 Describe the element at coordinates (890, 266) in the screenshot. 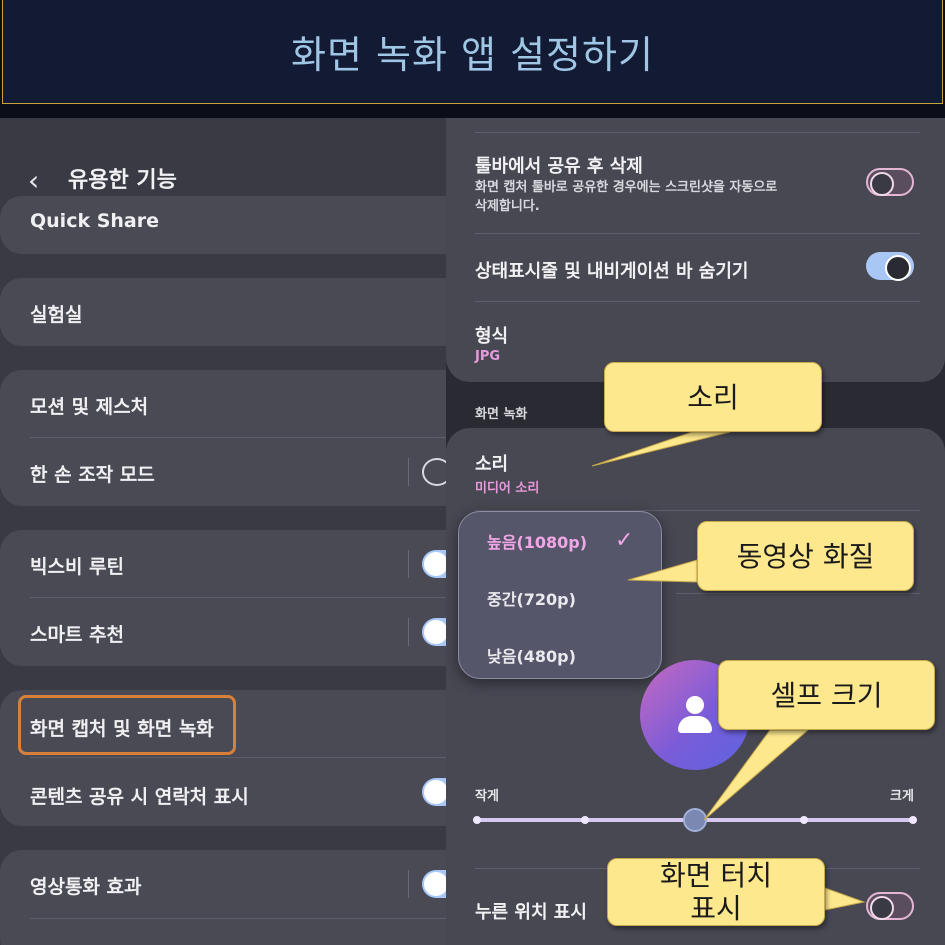

I see `hide-bars-toggle` at that location.